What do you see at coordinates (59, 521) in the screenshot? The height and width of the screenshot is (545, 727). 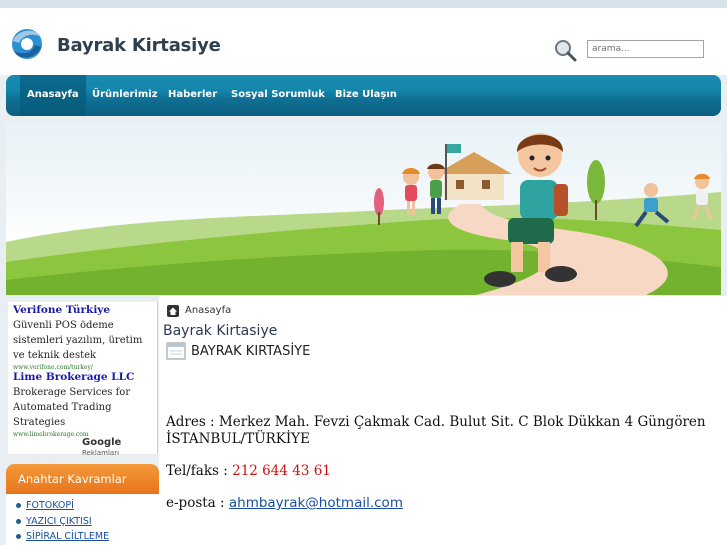 I see `keyword-label: YAZICI ÇIKTISI` at bounding box center [59, 521].